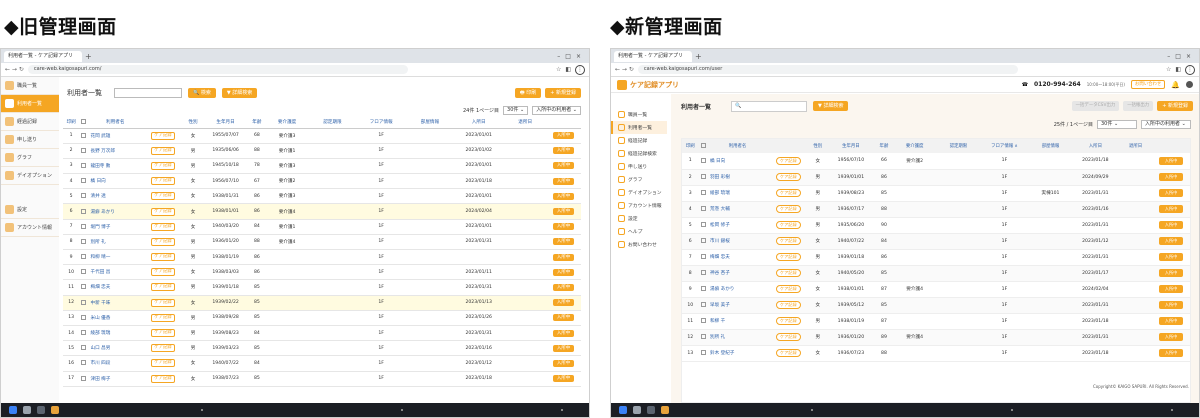 This screenshot has height=418, width=1200. What do you see at coordinates (115, 123) in the screenshot?
I see `column-header: 利用者名` at bounding box center [115, 123].